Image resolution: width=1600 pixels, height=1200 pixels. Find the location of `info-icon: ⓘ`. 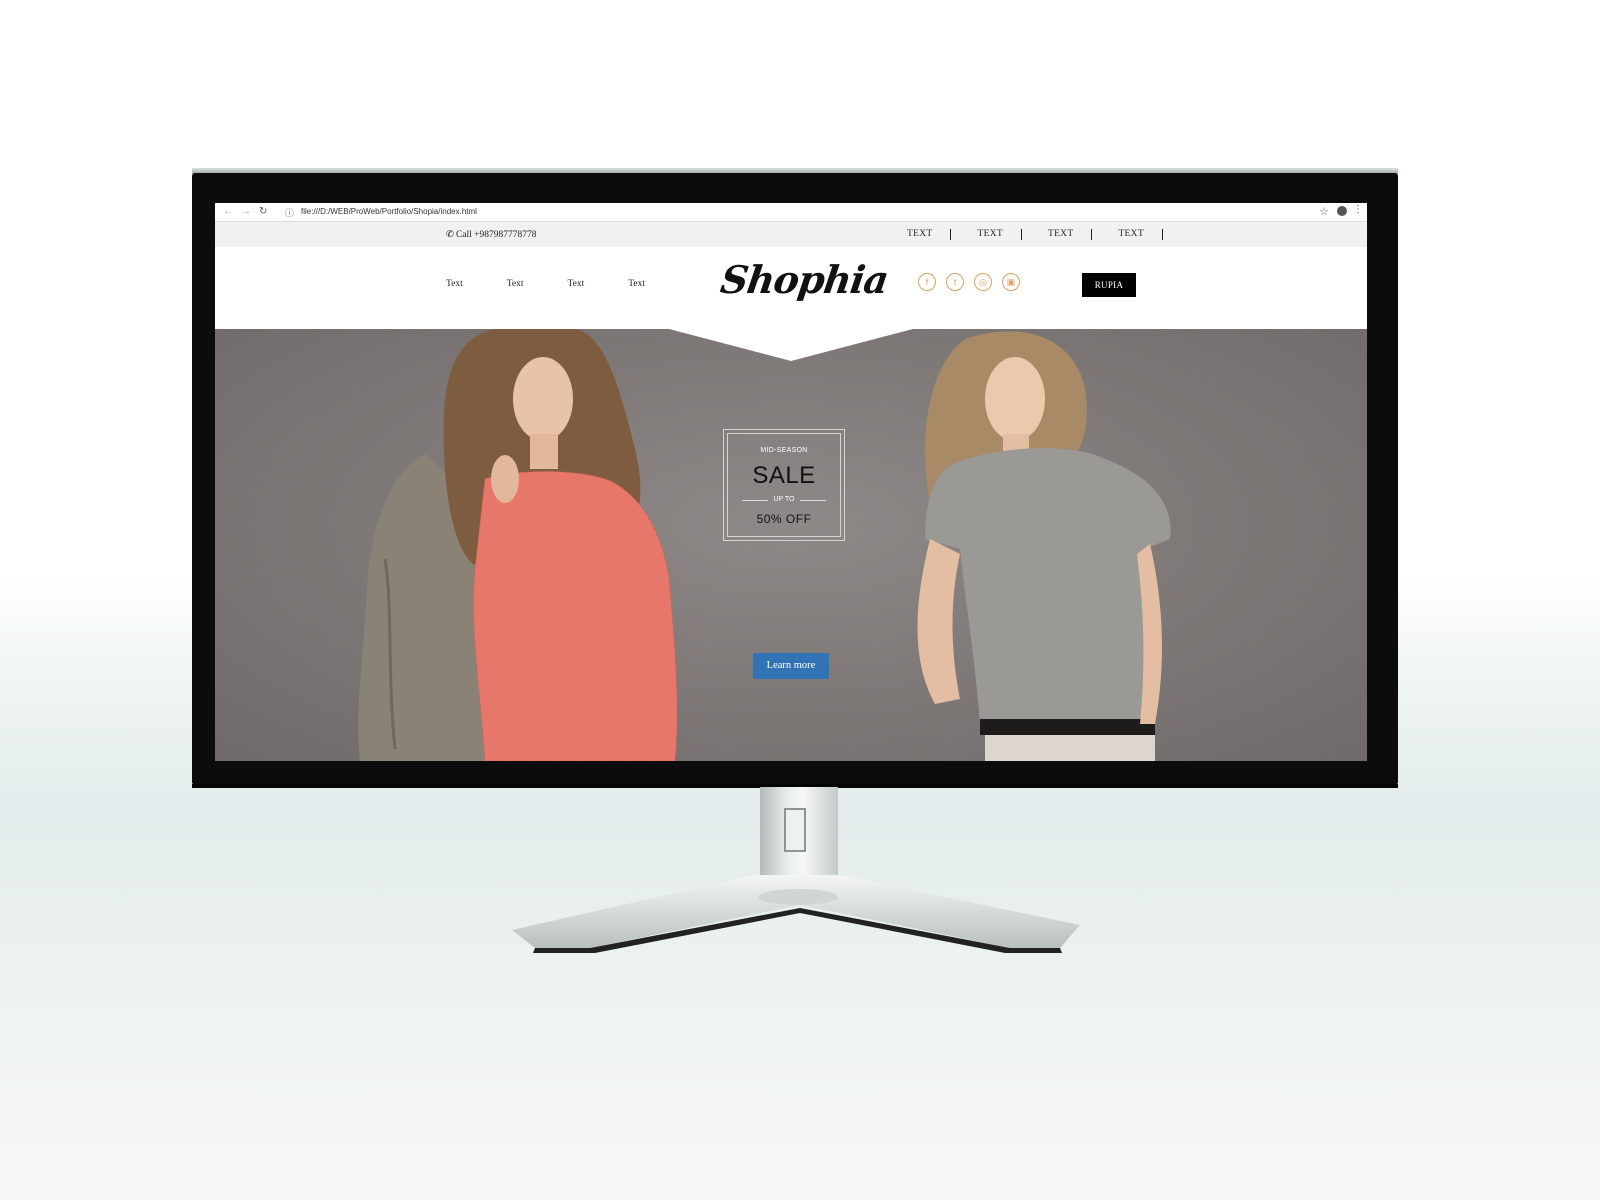

info-icon: ⓘ is located at coordinates (289, 212).